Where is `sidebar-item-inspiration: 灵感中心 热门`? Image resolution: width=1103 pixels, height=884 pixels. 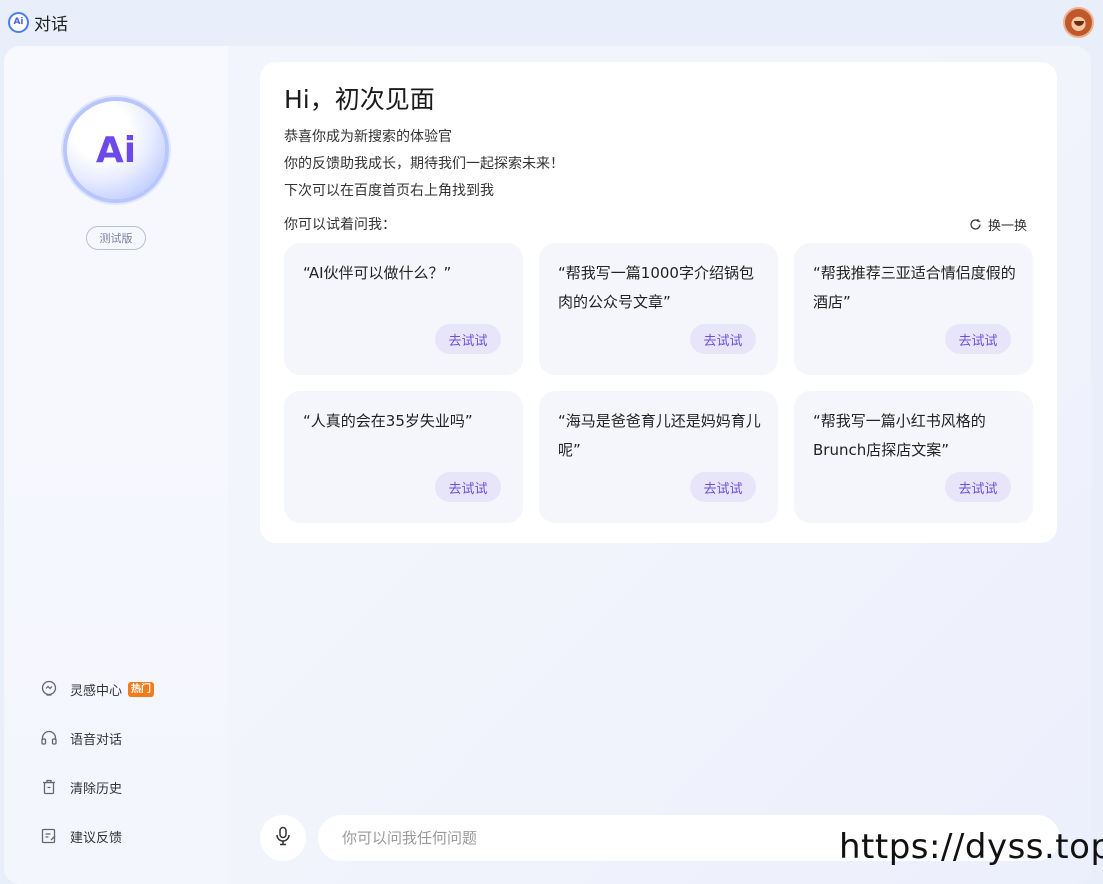 sidebar-item-inspiration: 灵感中心 热门 is located at coordinates (97, 689).